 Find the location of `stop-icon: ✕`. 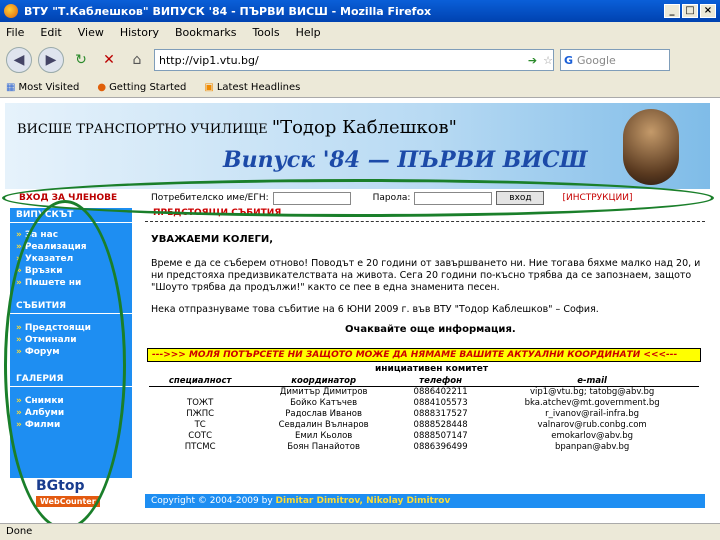

stop-icon: ✕ is located at coordinates (109, 60).